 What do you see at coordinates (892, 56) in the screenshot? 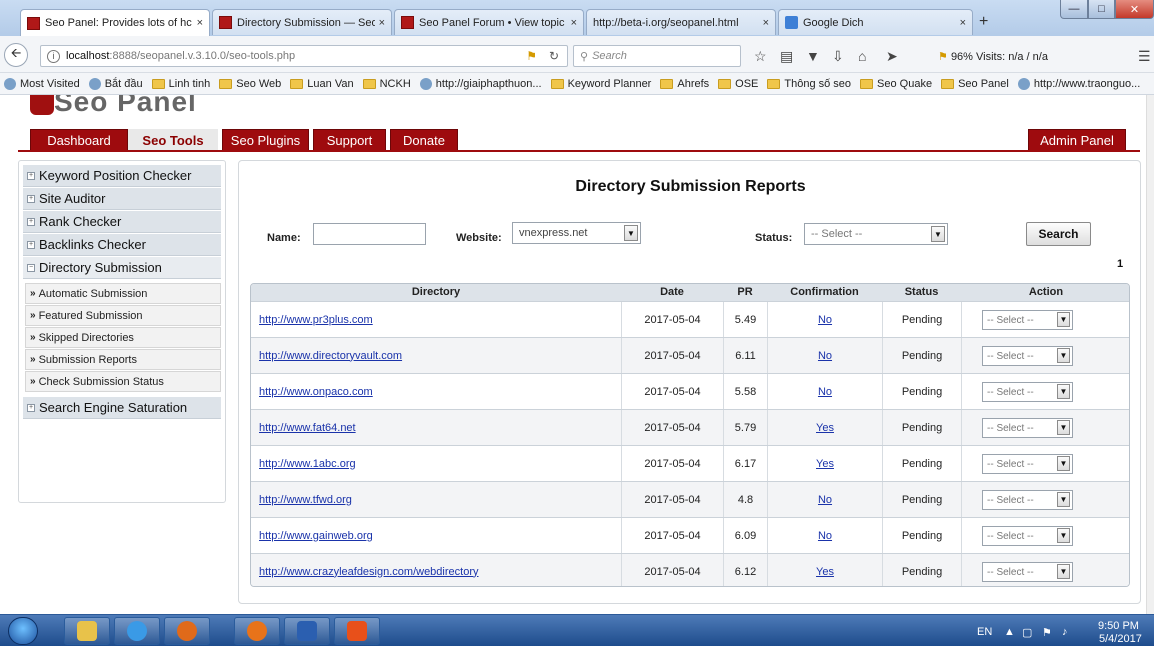
I see `send-icon: ➤` at bounding box center [892, 56].